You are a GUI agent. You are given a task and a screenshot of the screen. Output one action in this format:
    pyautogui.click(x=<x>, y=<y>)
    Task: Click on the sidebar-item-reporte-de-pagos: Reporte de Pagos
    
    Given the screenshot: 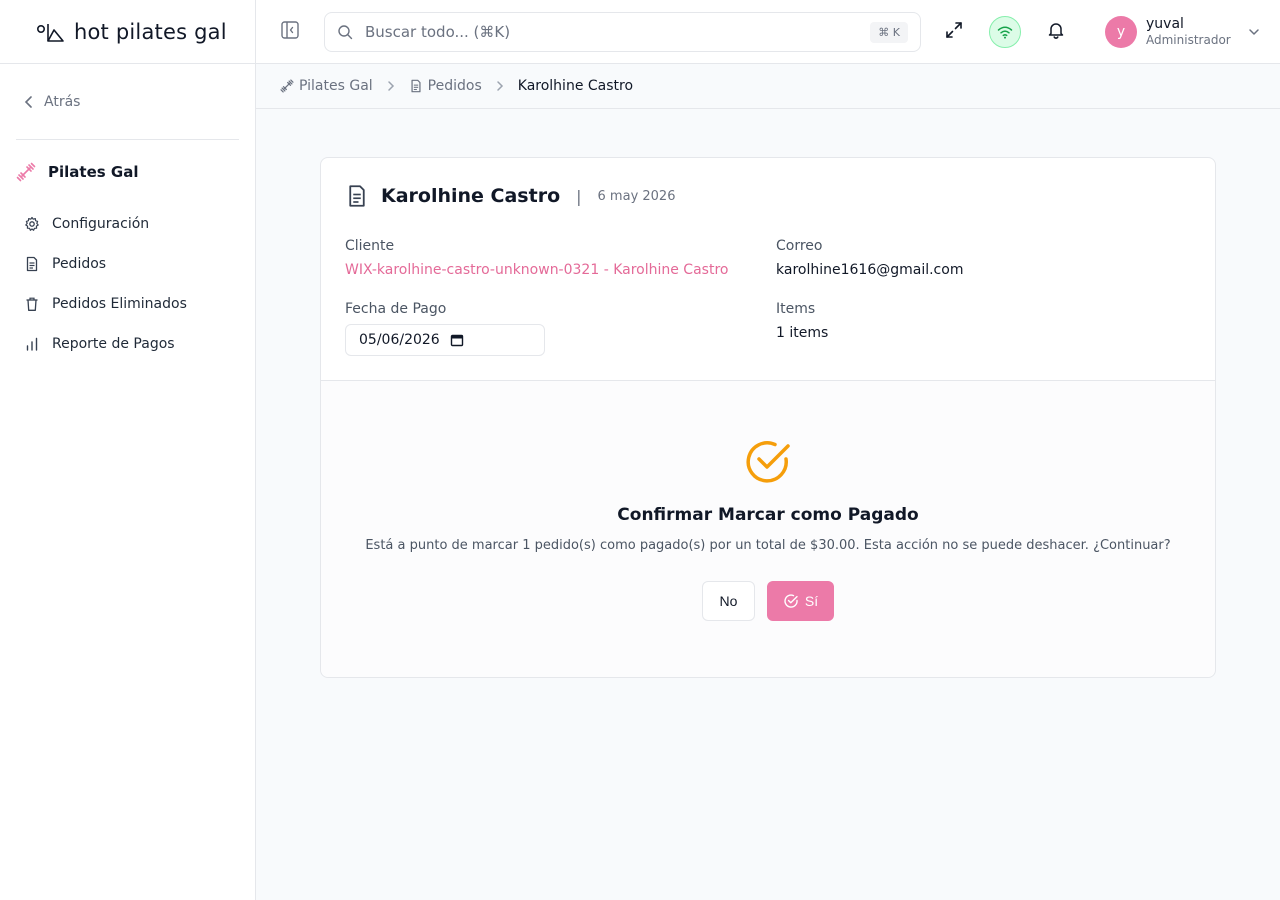 What is the action you would take?
    pyautogui.click(x=127, y=344)
    